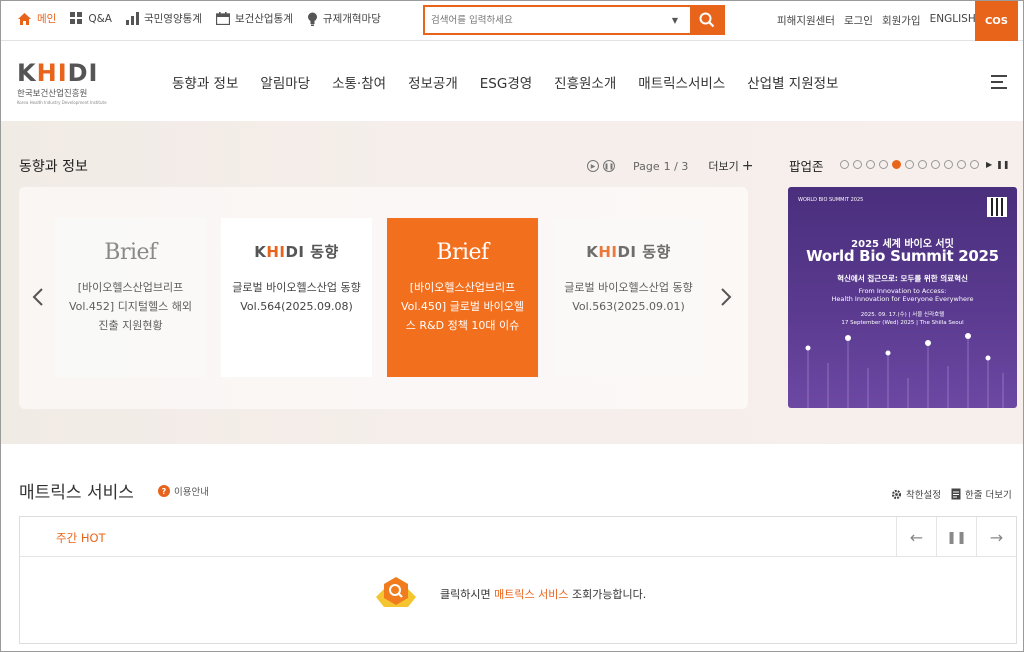  What do you see at coordinates (676, 166) in the screenshot?
I see `page-value: 1 / 3` at bounding box center [676, 166].